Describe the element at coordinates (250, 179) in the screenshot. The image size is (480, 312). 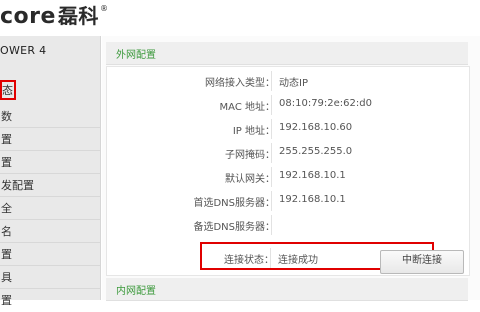
I see `field-label: 默认网关：` at that location.